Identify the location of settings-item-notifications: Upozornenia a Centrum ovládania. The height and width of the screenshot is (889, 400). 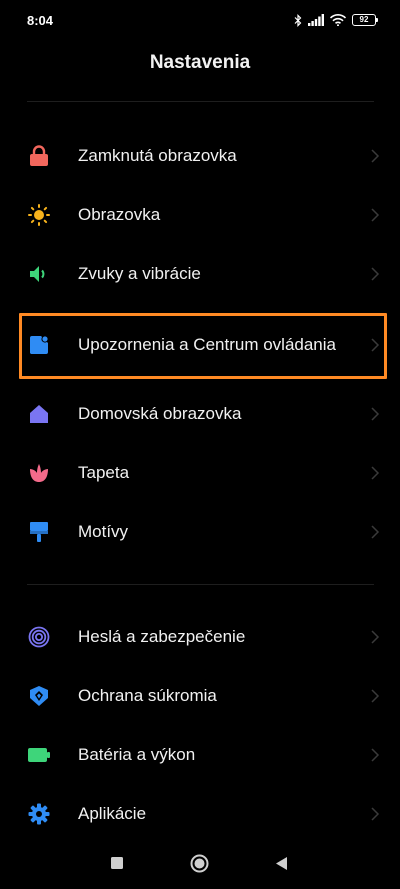
(200, 345).